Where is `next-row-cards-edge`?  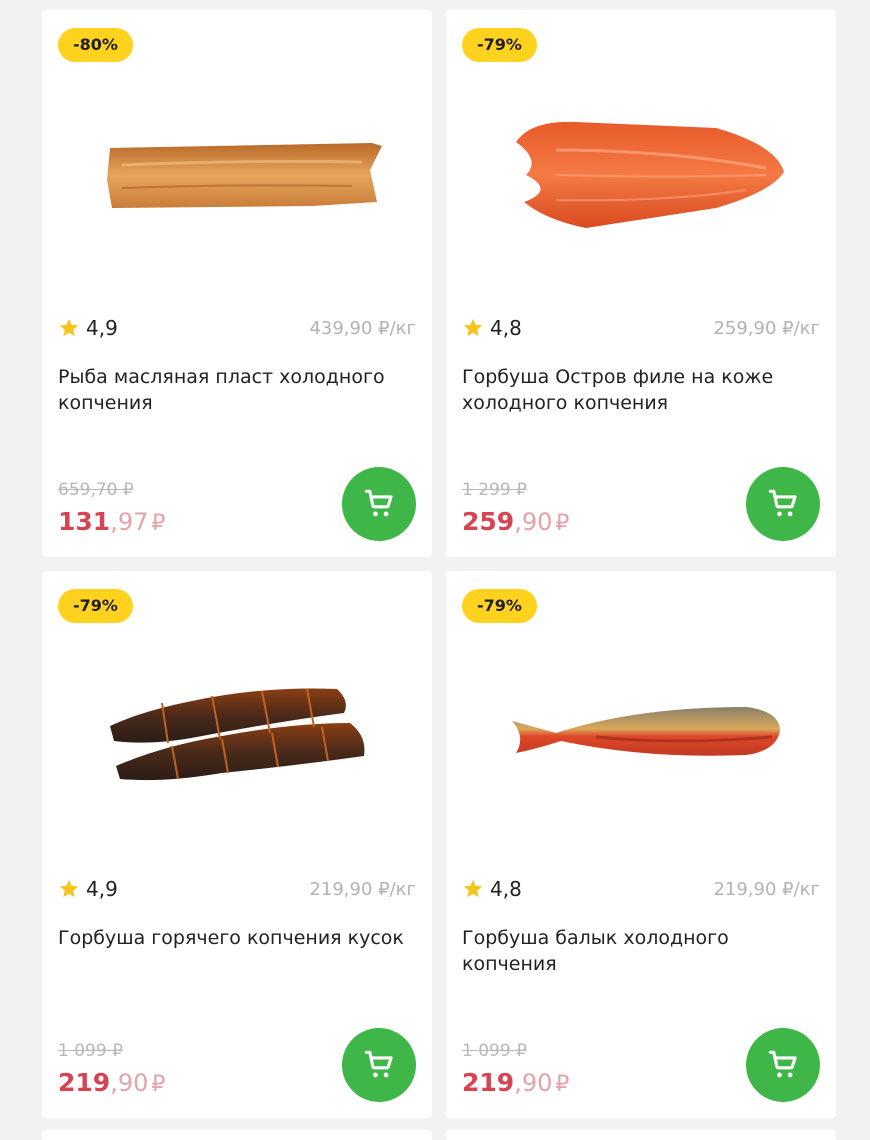
next-row-cards-edge is located at coordinates (439, 1135).